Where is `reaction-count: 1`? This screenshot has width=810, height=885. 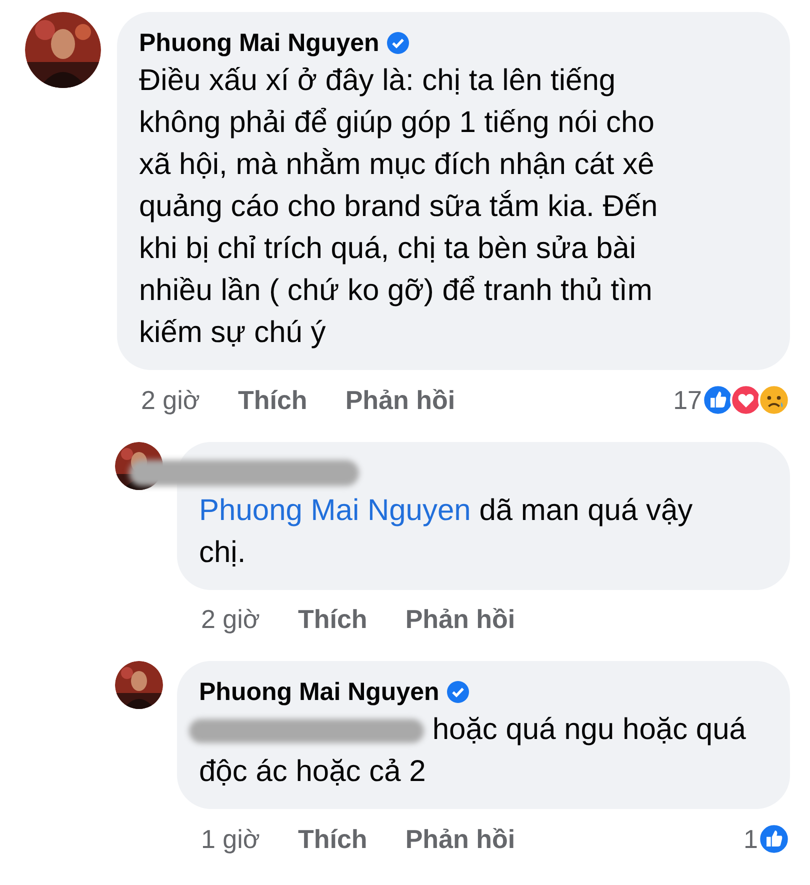
reaction-count: 1 is located at coordinates (751, 839).